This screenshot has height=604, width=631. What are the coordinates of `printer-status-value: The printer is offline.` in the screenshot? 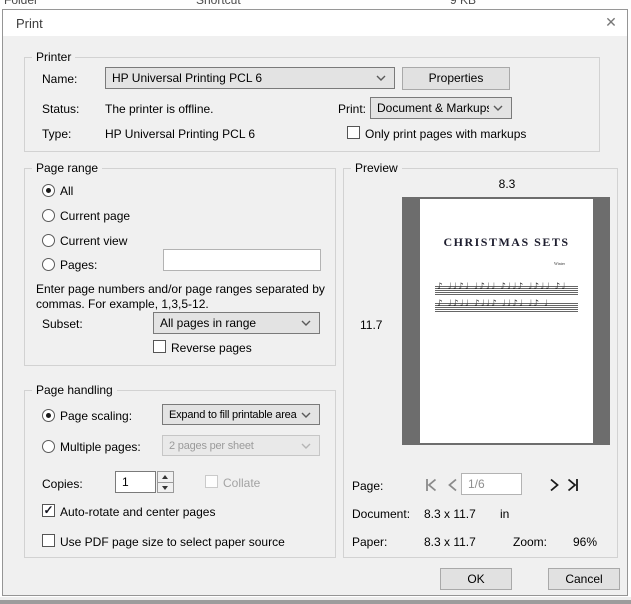 It's located at (159, 109).